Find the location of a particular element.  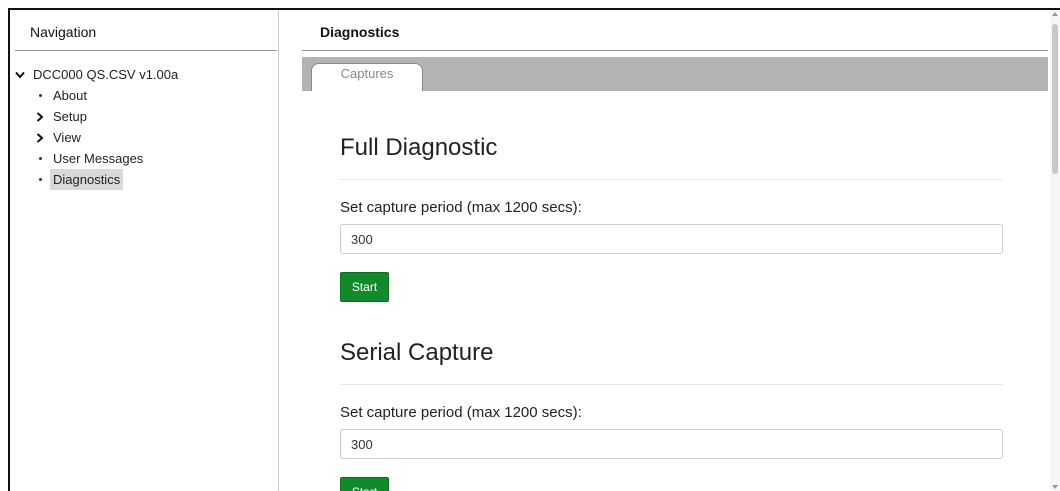

scroll-down-icon is located at coordinates (1055, 487).